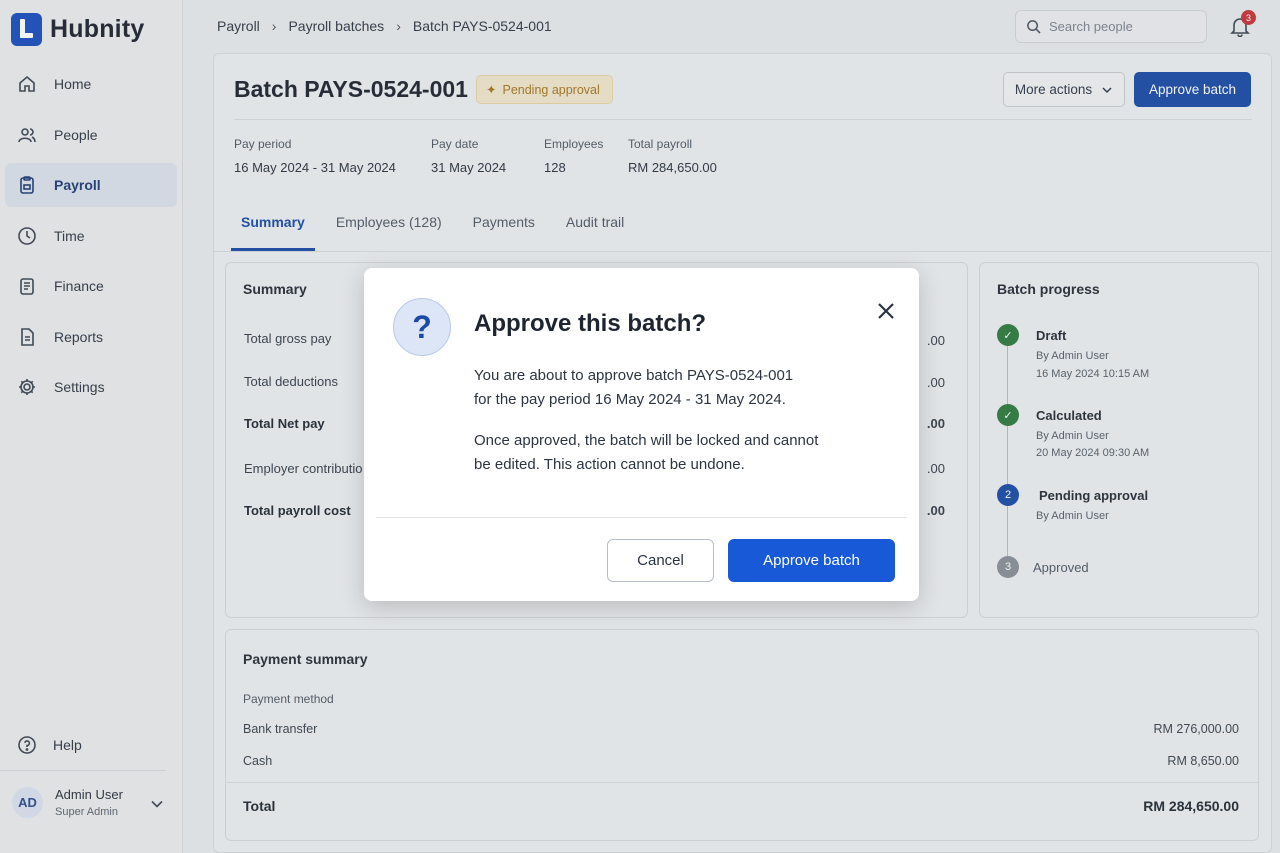 Image resolution: width=1280 pixels, height=853 pixels. Describe the element at coordinates (590, 323) in the screenshot. I see `dialog-title: Approve this batch?` at that location.